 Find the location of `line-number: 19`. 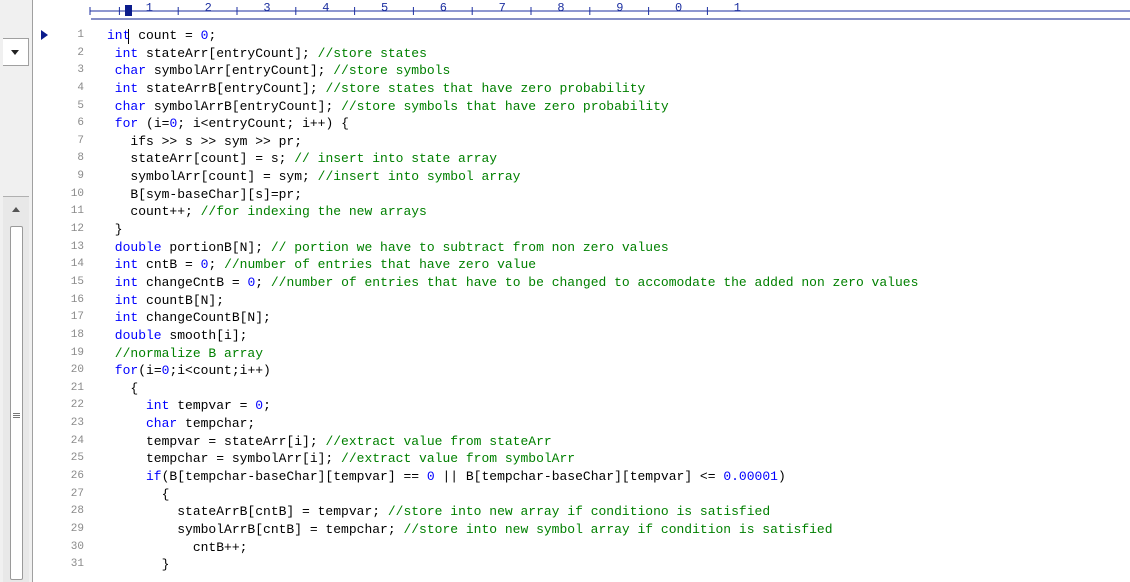

line-number: 19 is located at coordinates (77, 352).